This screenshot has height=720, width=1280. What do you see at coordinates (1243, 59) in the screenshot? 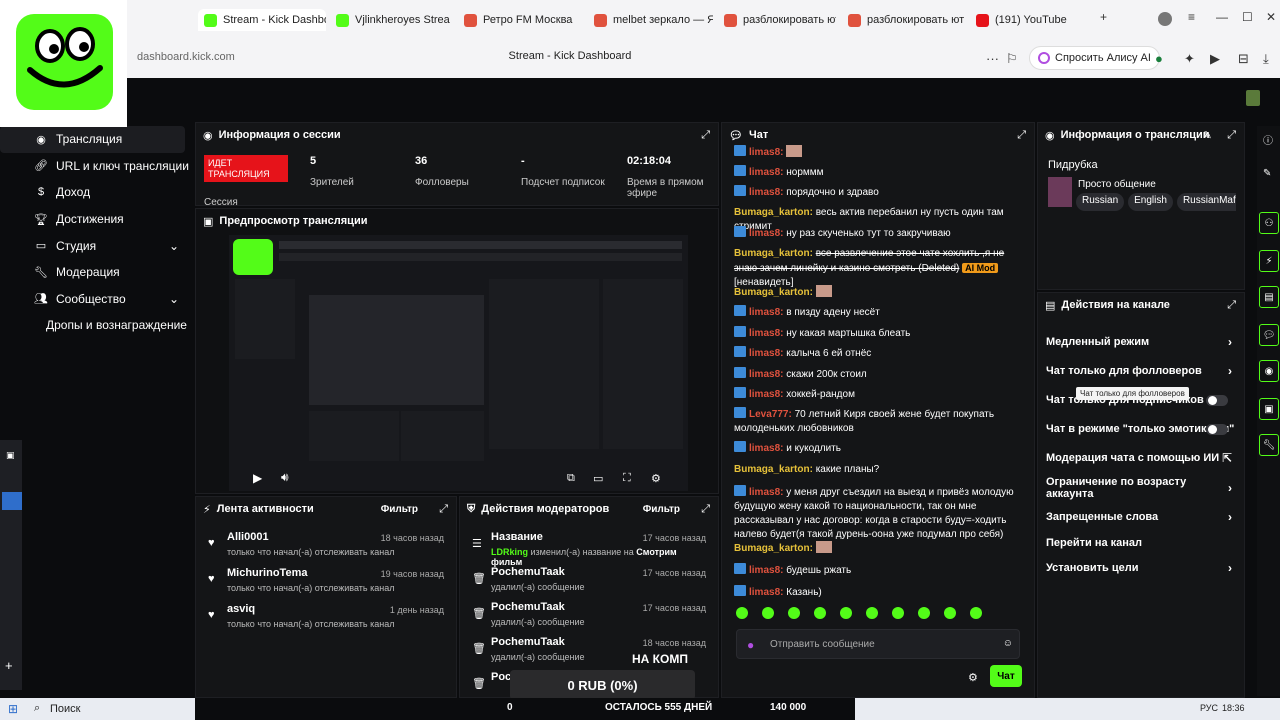
I see `collections-icon: ⊟` at bounding box center [1243, 59].